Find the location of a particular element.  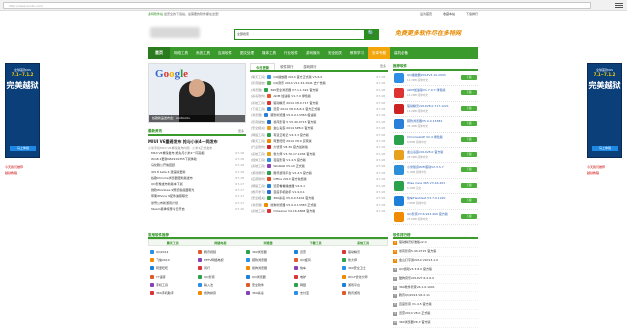

category-item: 风行 is located at coordinates (220, 268).